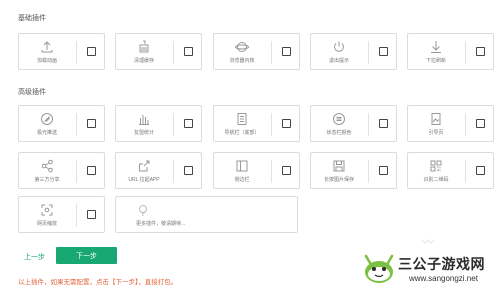 This screenshot has height=291, width=500. I want to click on pull-down-arrow-icon, so click(436, 47).